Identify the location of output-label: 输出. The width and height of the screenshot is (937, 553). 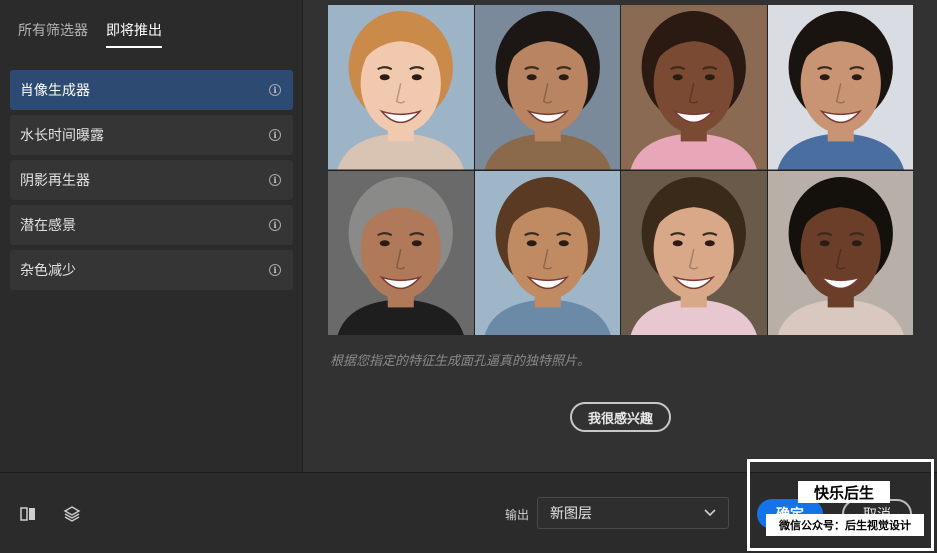
(517, 515).